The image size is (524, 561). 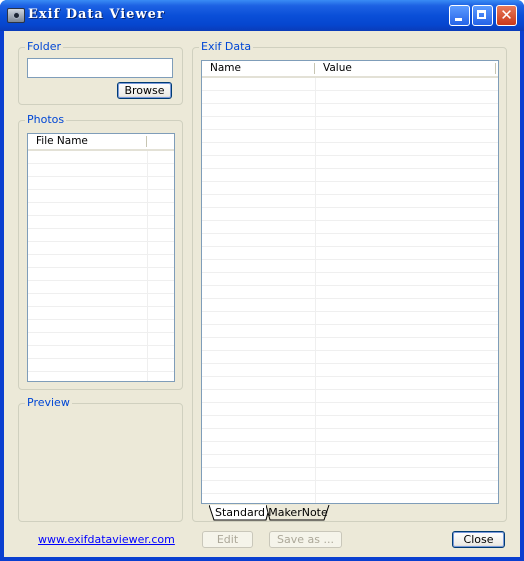 I want to click on column-header-value: Value, so click(x=400, y=68).